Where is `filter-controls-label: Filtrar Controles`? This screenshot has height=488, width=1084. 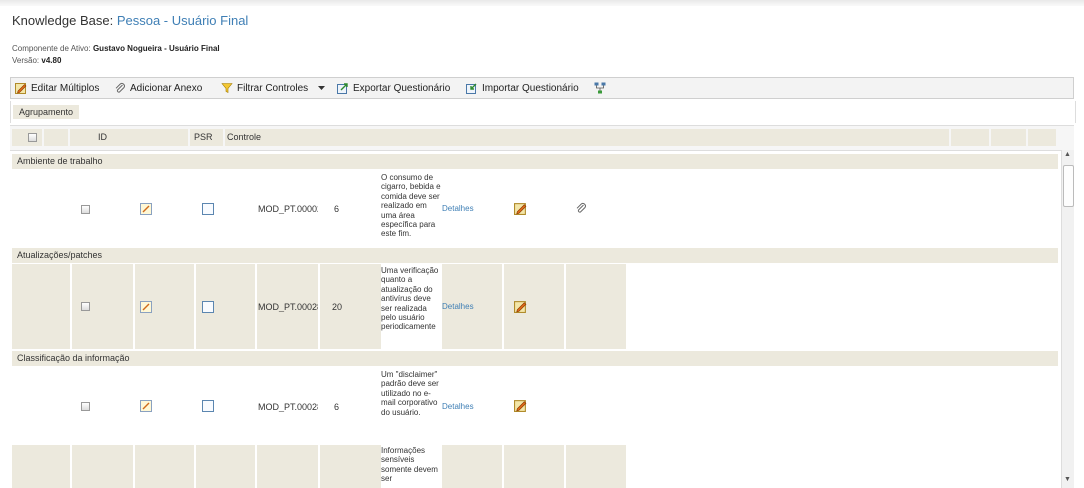
filter-controls-label: Filtrar Controles is located at coordinates (273, 88).